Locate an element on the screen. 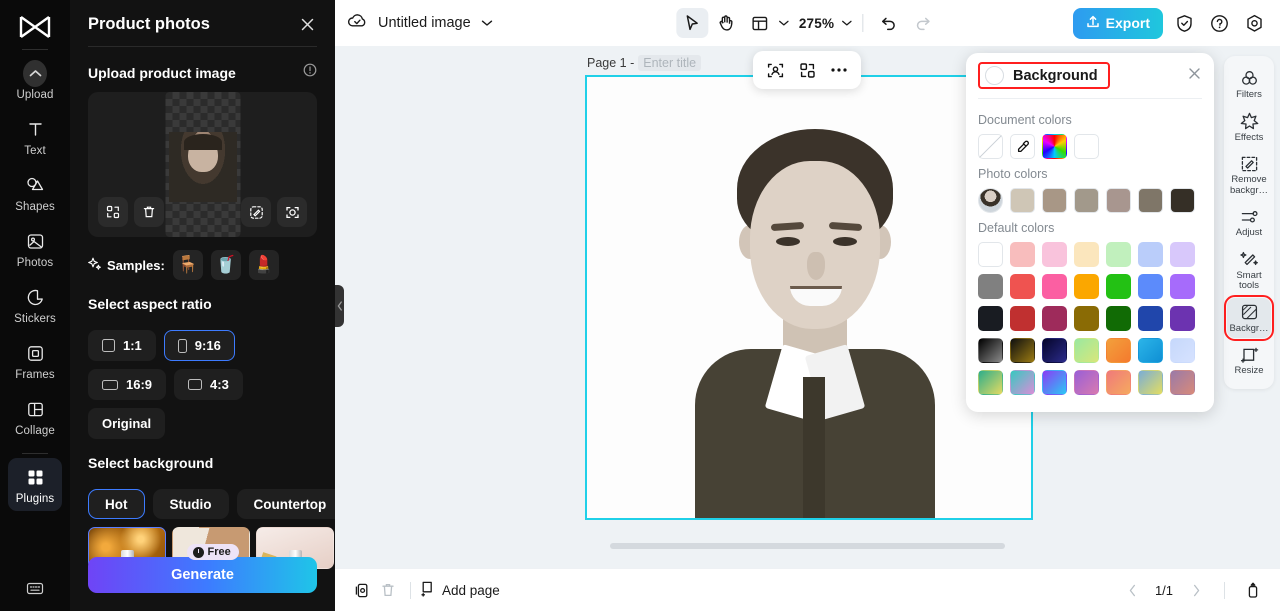  export-button: Export is located at coordinates (1117, 23).